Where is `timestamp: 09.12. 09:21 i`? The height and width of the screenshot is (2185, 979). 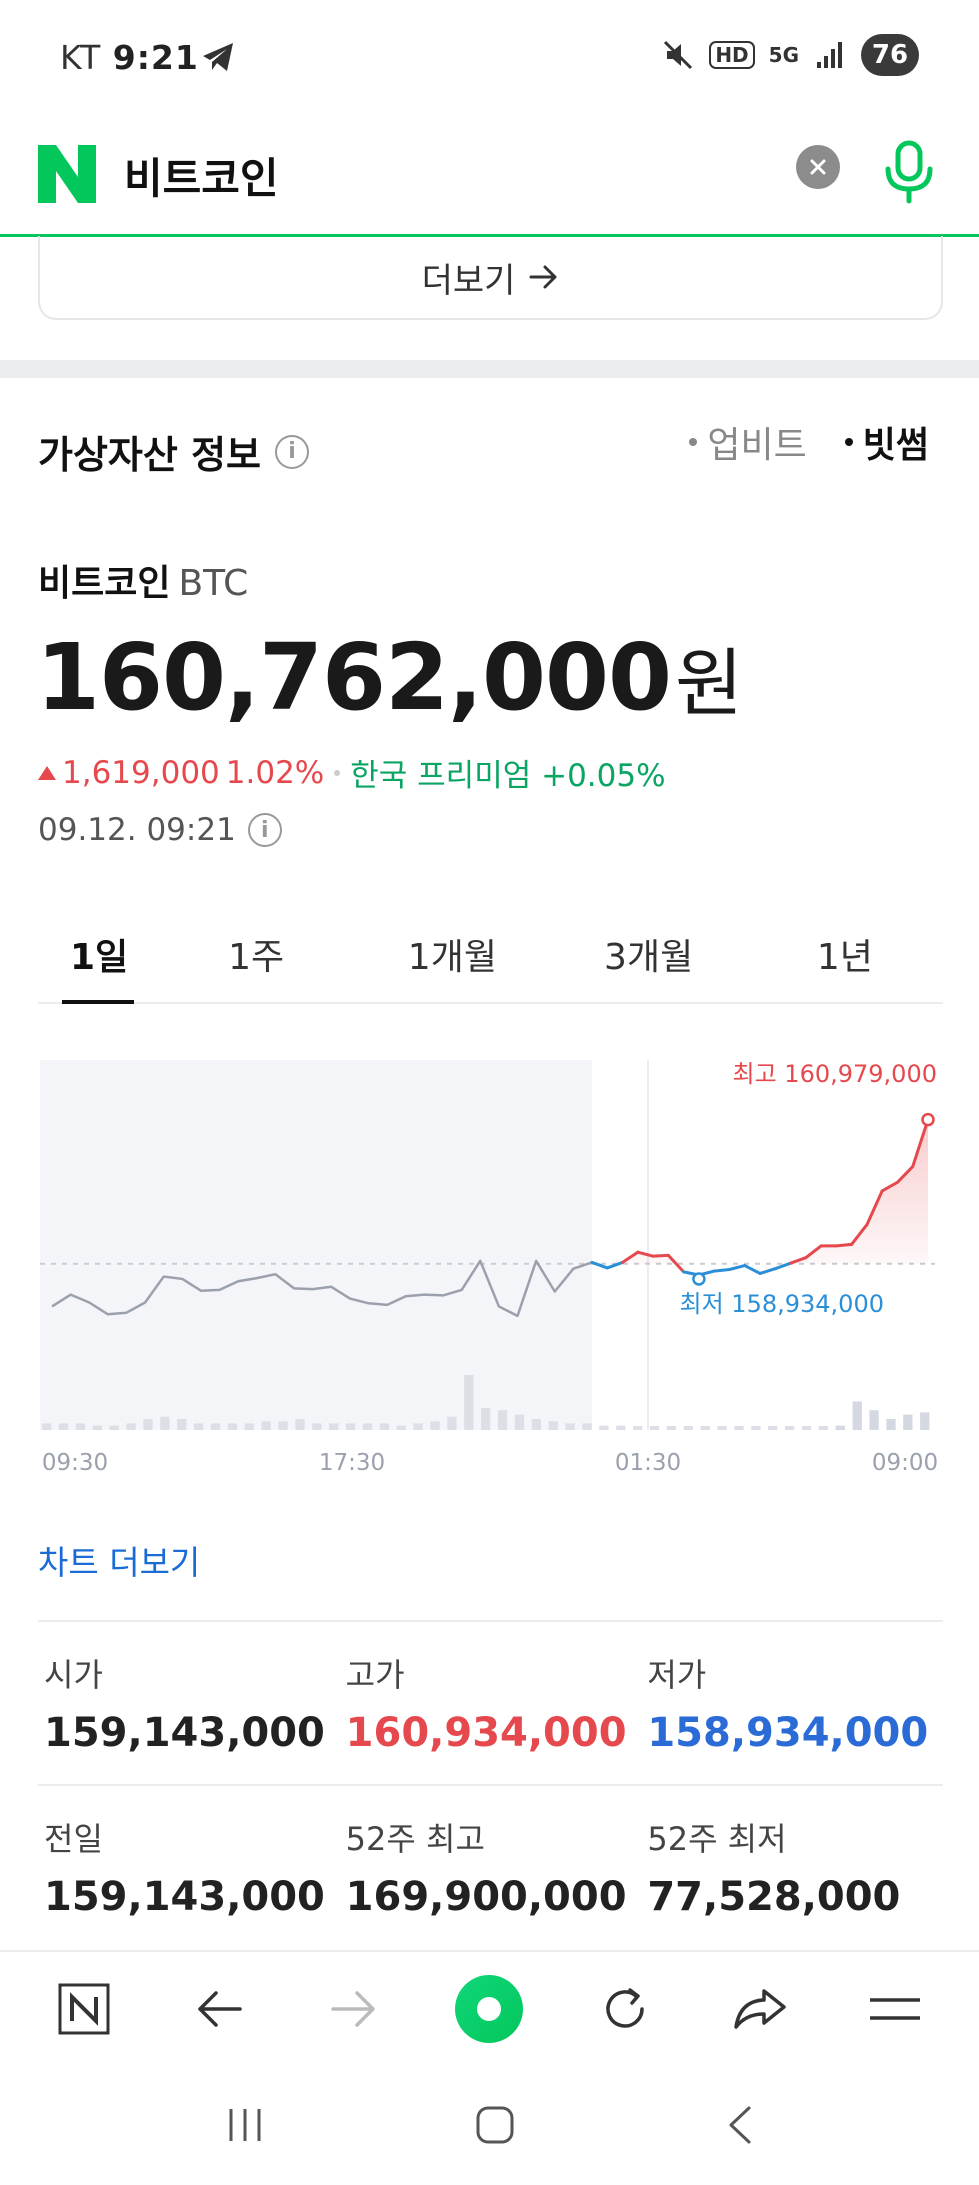
timestamp: 09.12. 09:21 i is located at coordinates (160, 830).